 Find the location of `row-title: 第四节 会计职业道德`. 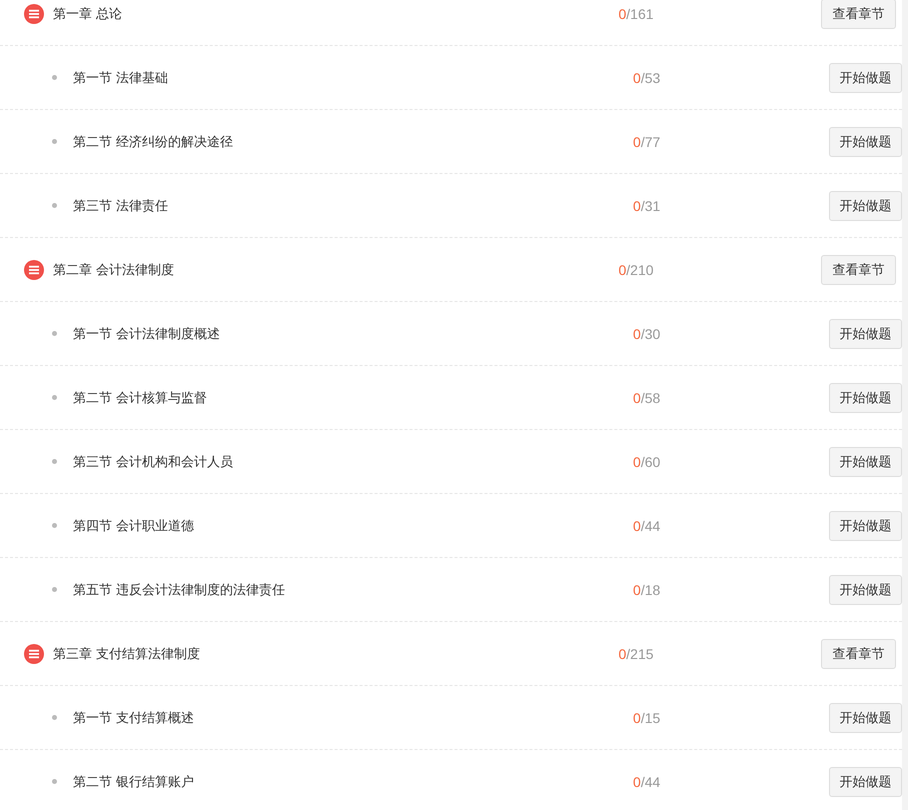

row-title: 第四节 会计职业道德 is located at coordinates (133, 526).